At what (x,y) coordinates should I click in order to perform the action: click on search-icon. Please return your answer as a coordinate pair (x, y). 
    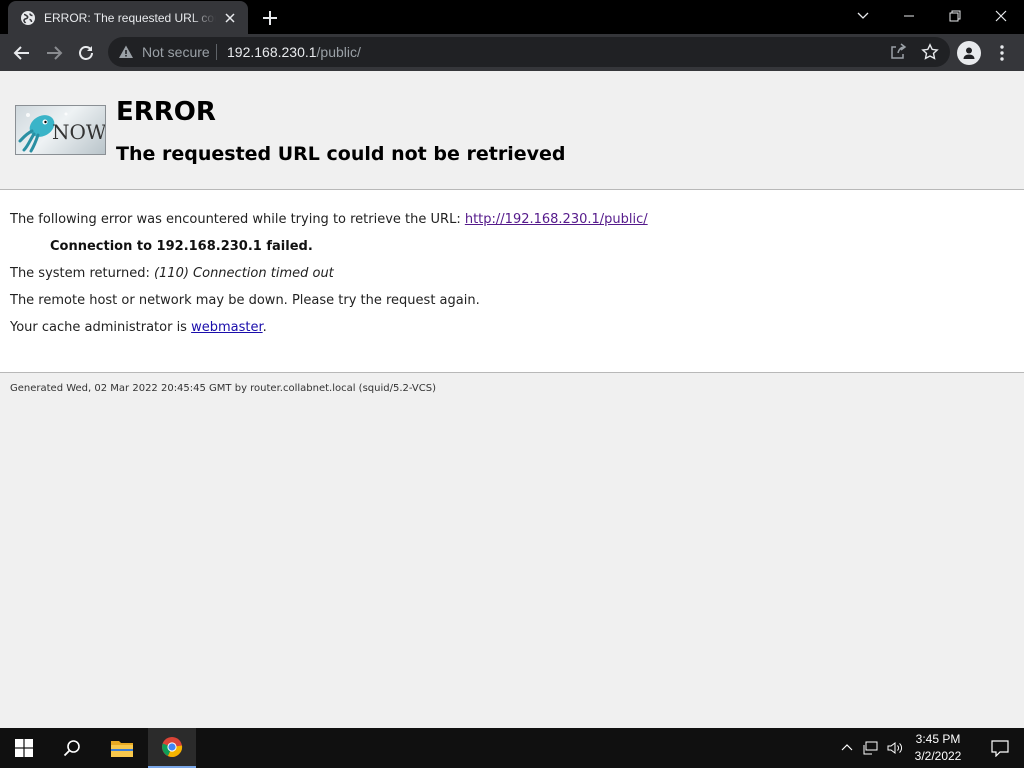
    Looking at the image, I should click on (71, 748).